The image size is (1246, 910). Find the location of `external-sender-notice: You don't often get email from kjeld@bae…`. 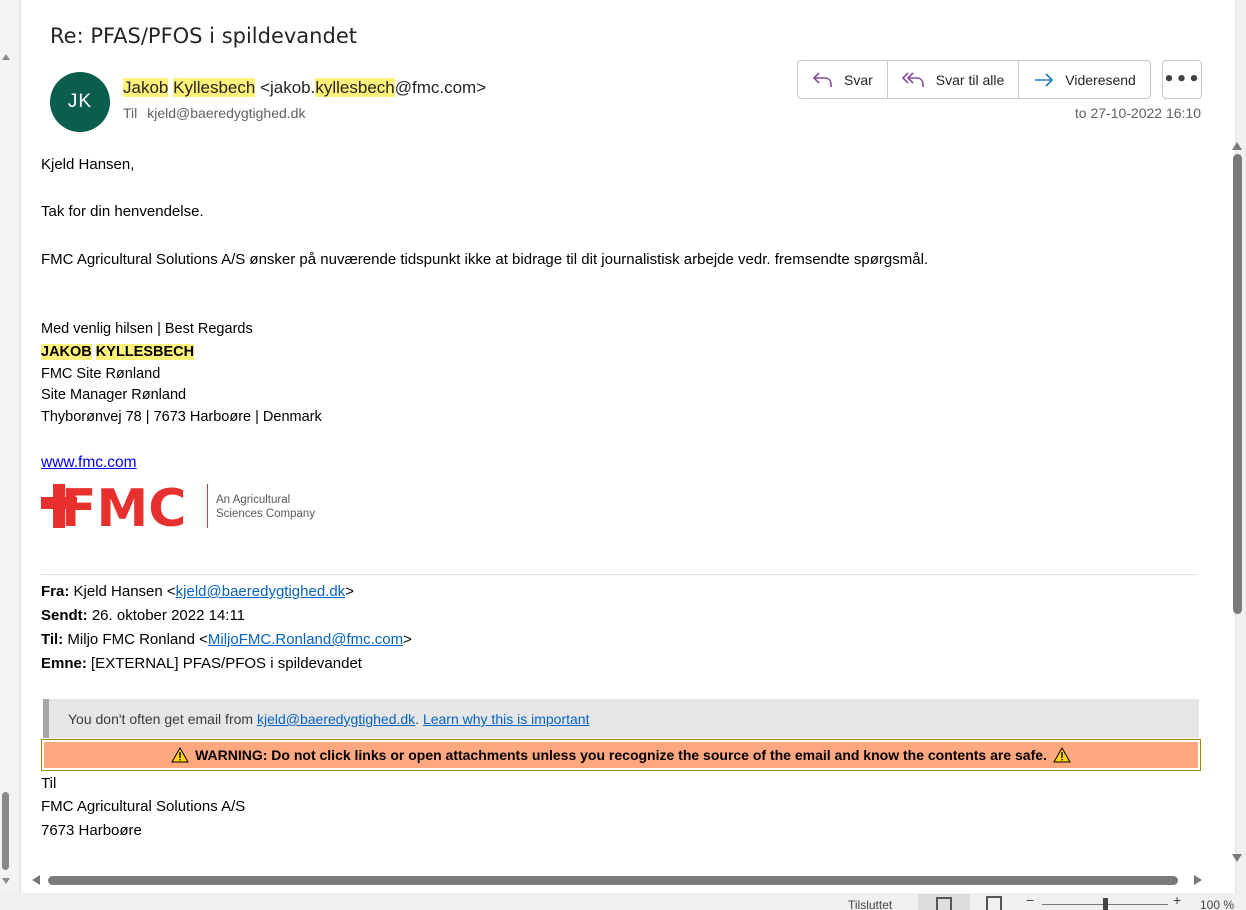

external-sender-notice: You don't often get email from kjeld@bae… is located at coordinates (621, 718).